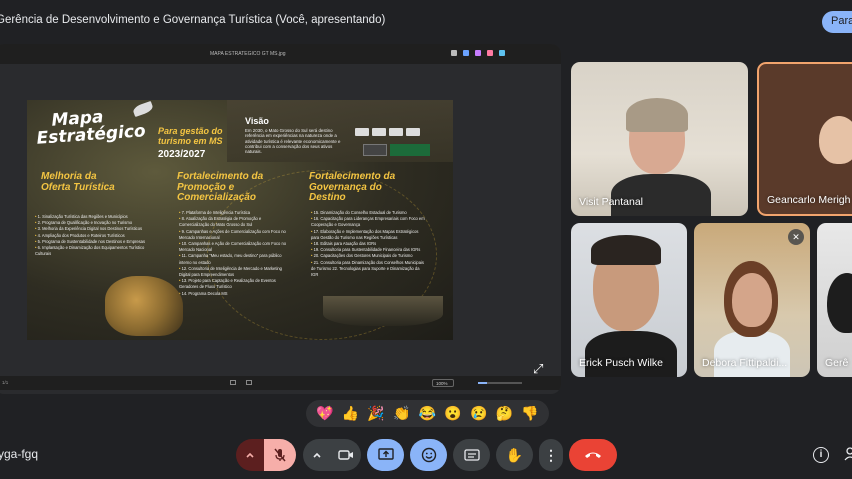 Image resolution: width=852 pixels, height=479 pixels. I want to click on viewer-toolbar-icons, so click(478, 53).